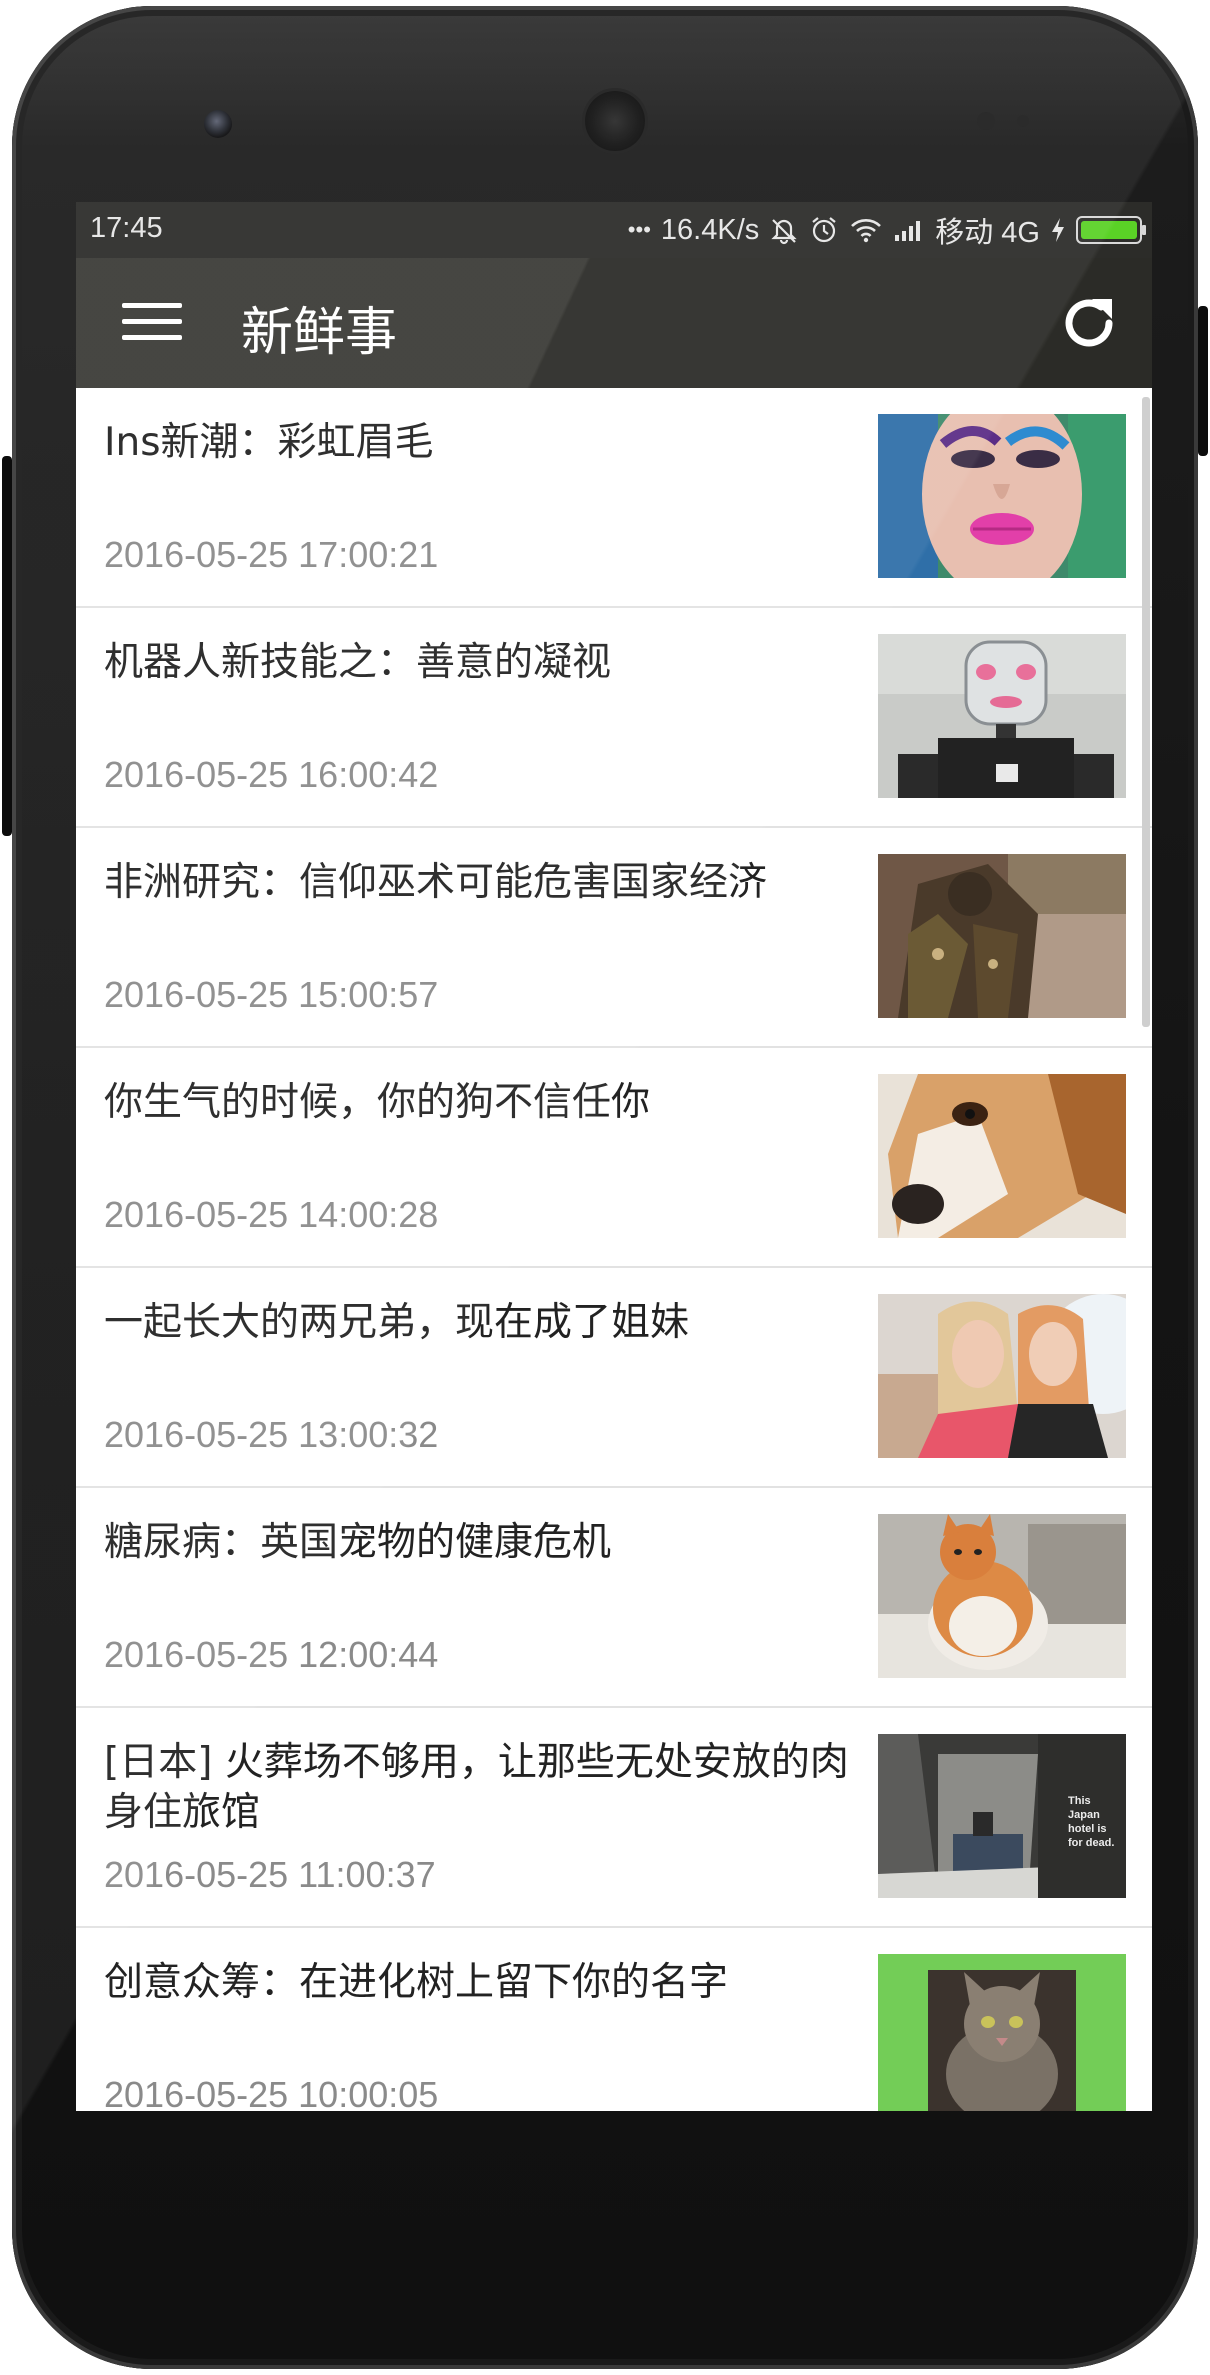  Describe the element at coordinates (986, 121) in the screenshot. I see `proximity-sensor` at that location.